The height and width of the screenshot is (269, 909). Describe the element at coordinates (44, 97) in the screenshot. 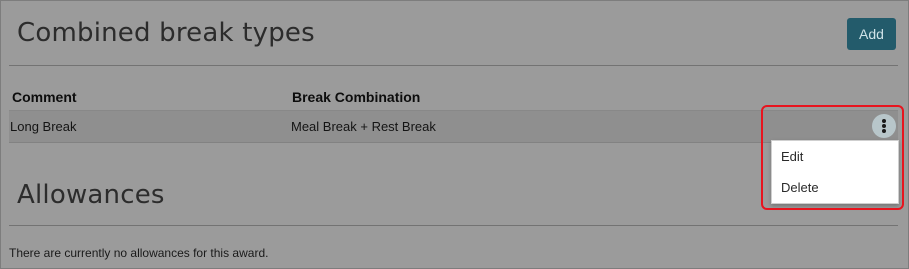

I see `column-header-comment: Comment` at that location.